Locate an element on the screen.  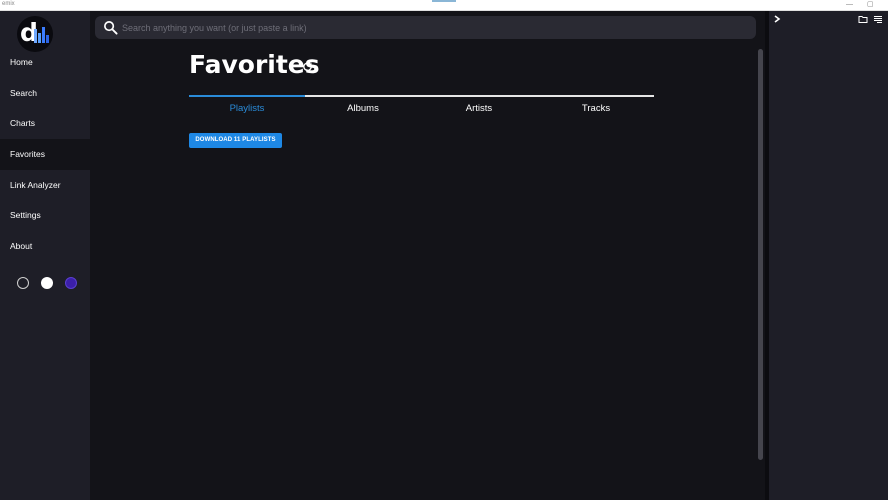
sidebar-item-favorites: Favorites is located at coordinates (45, 154).